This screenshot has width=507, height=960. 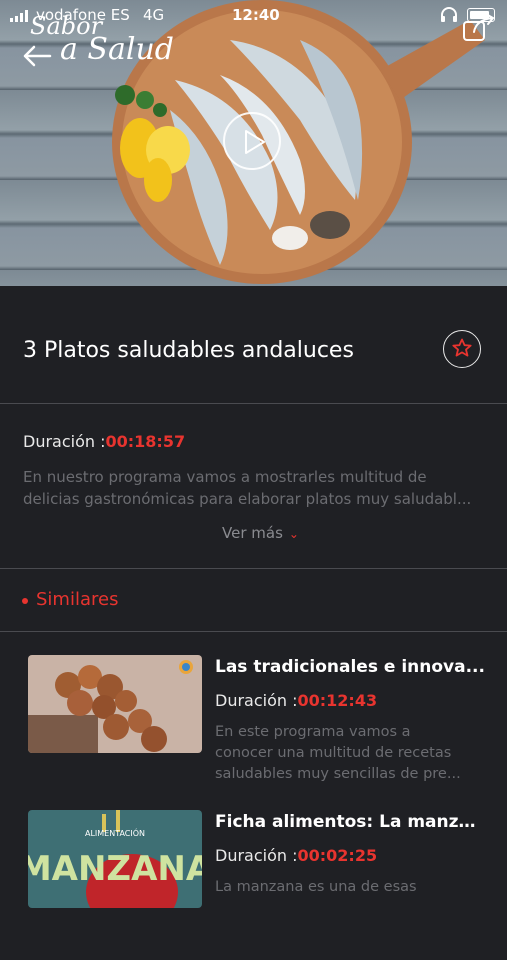 I want to click on similares-header: Similares, so click(x=253, y=600).